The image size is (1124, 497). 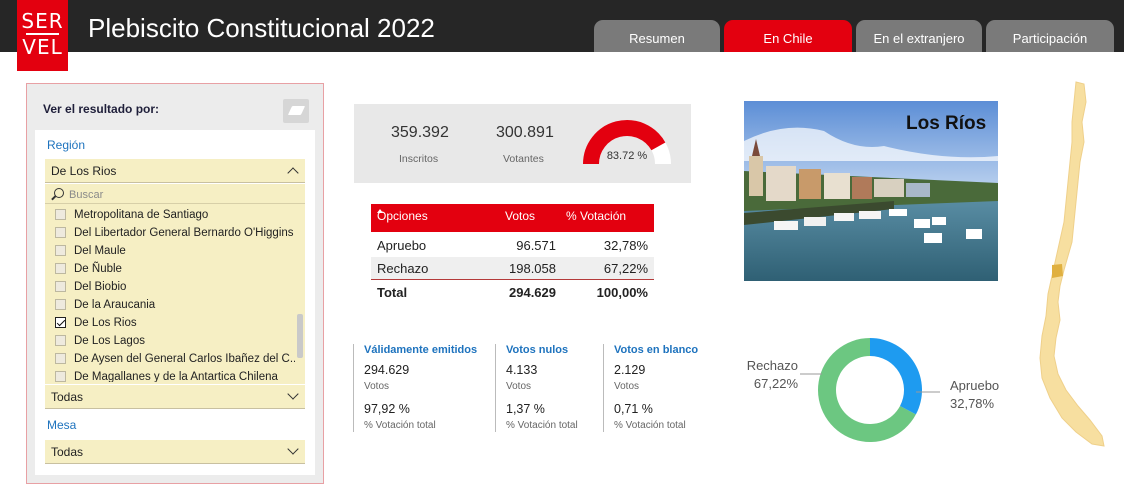 What do you see at coordinates (919, 36) in the screenshot?
I see `tab-en-el-extranjero: En el extranjero` at bounding box center [919, 36].